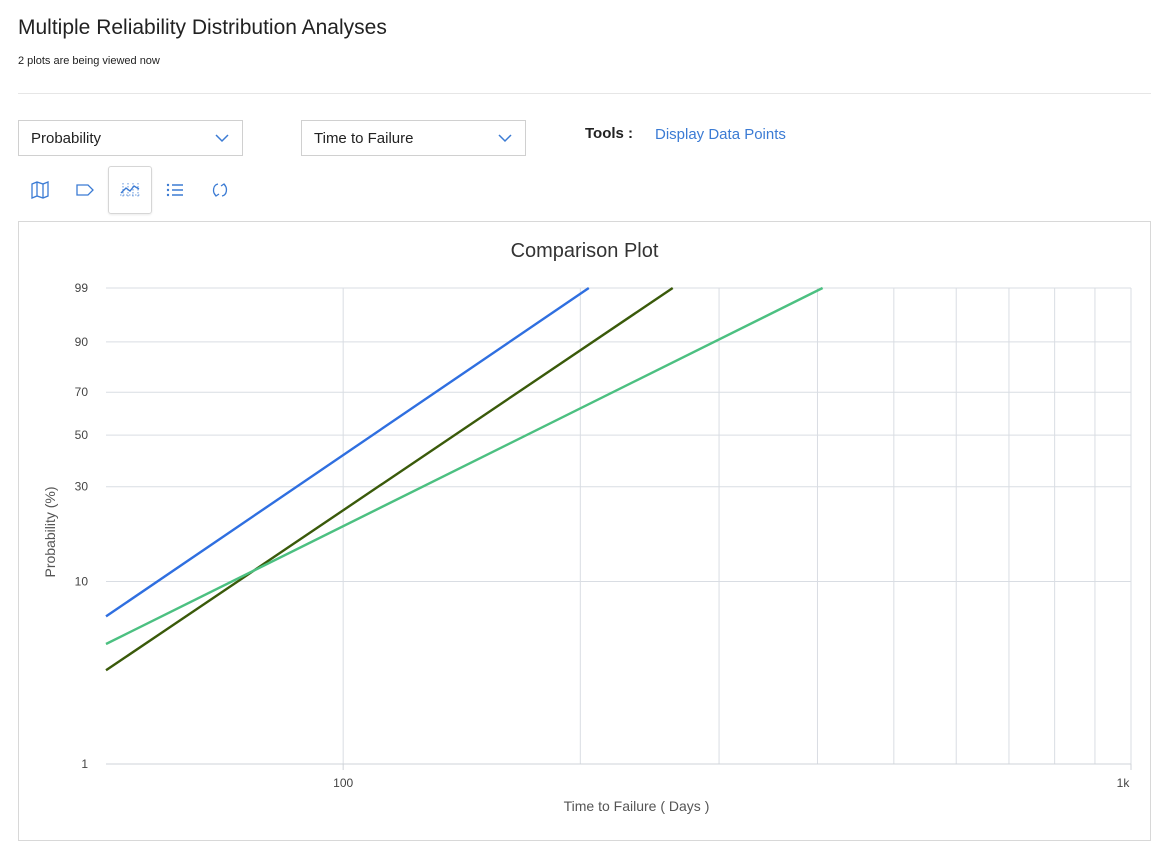  Describe the element at coordinates (720, 134) in the screenshot. I see `display-data-points-link: Display Data Points` at that location.